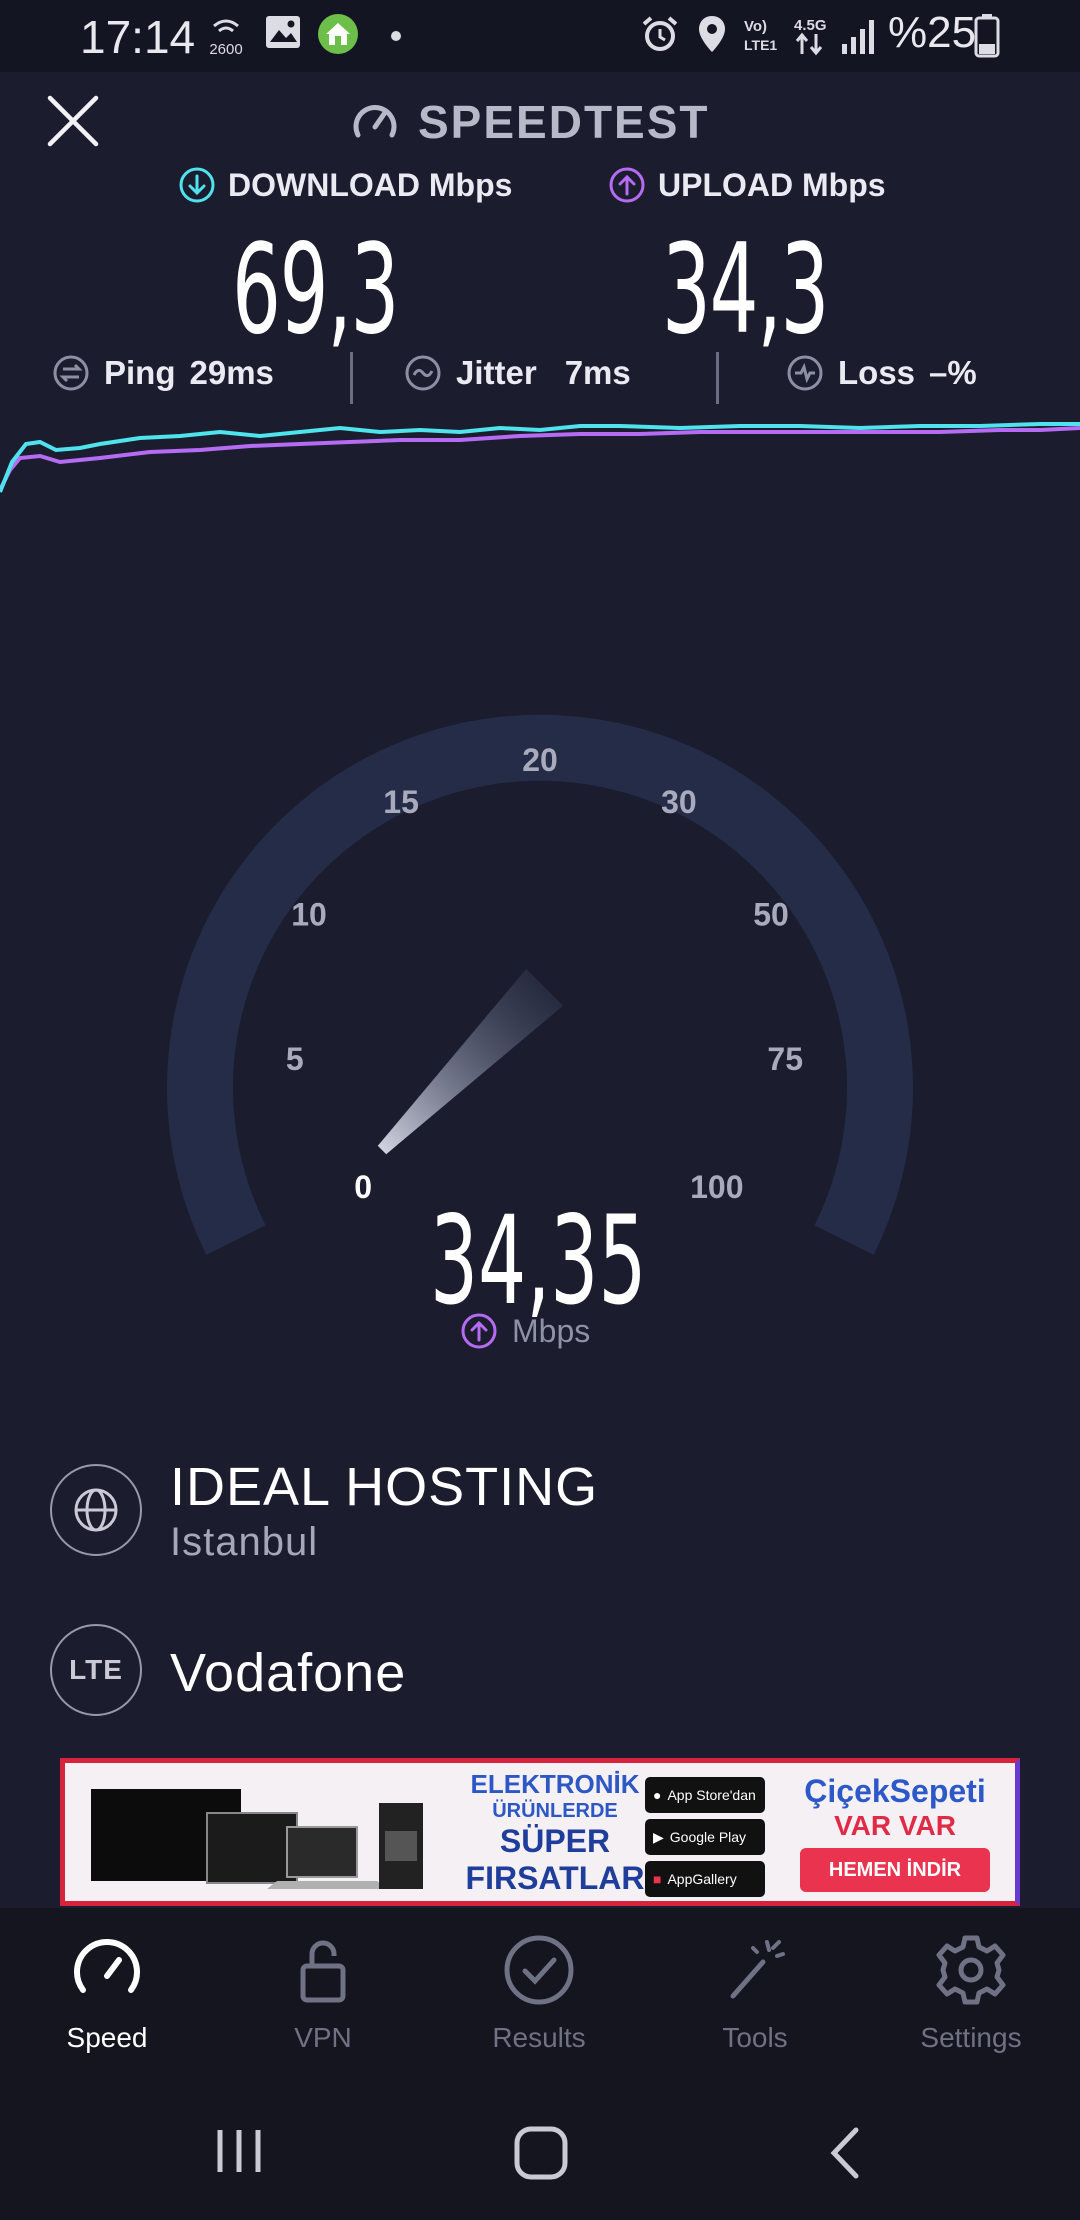 Image resolution: width=1080 pixels, height=2220 pixels. Describe the element at coordinates (540, 760) in the screenshot. I see `gauge-tick-label: 20` at that location.